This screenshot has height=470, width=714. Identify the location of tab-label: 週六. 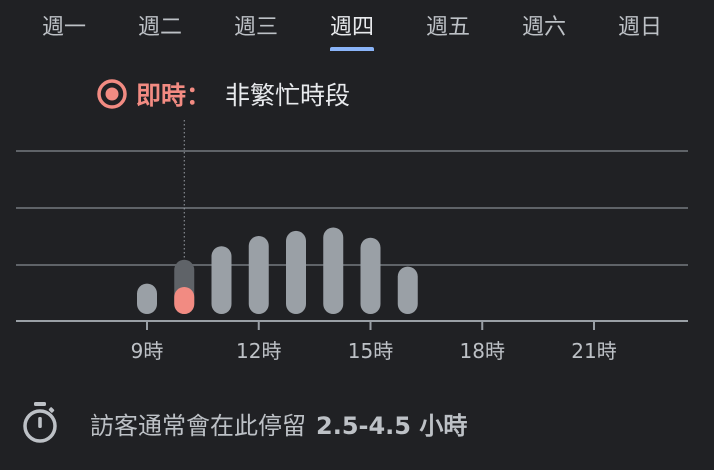
(543, 27).